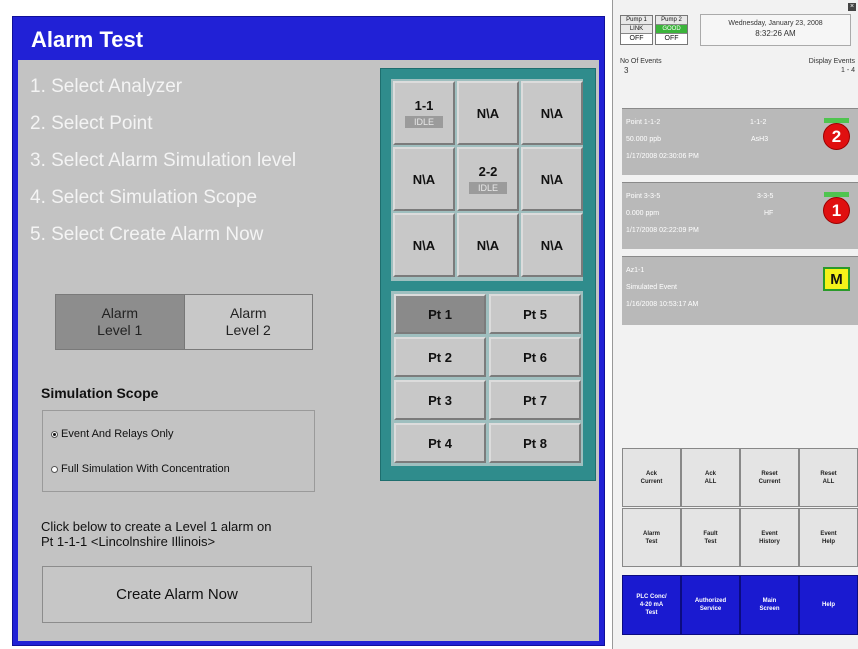 The width and height of the screenshot is (858, 649). What do you see at coordinates (128, 541) in the screenshot?
I see `create-prompt-line-2: Pt 1-1-1 <Lincolnshire Illinois>` at bounding box center [128, 541].